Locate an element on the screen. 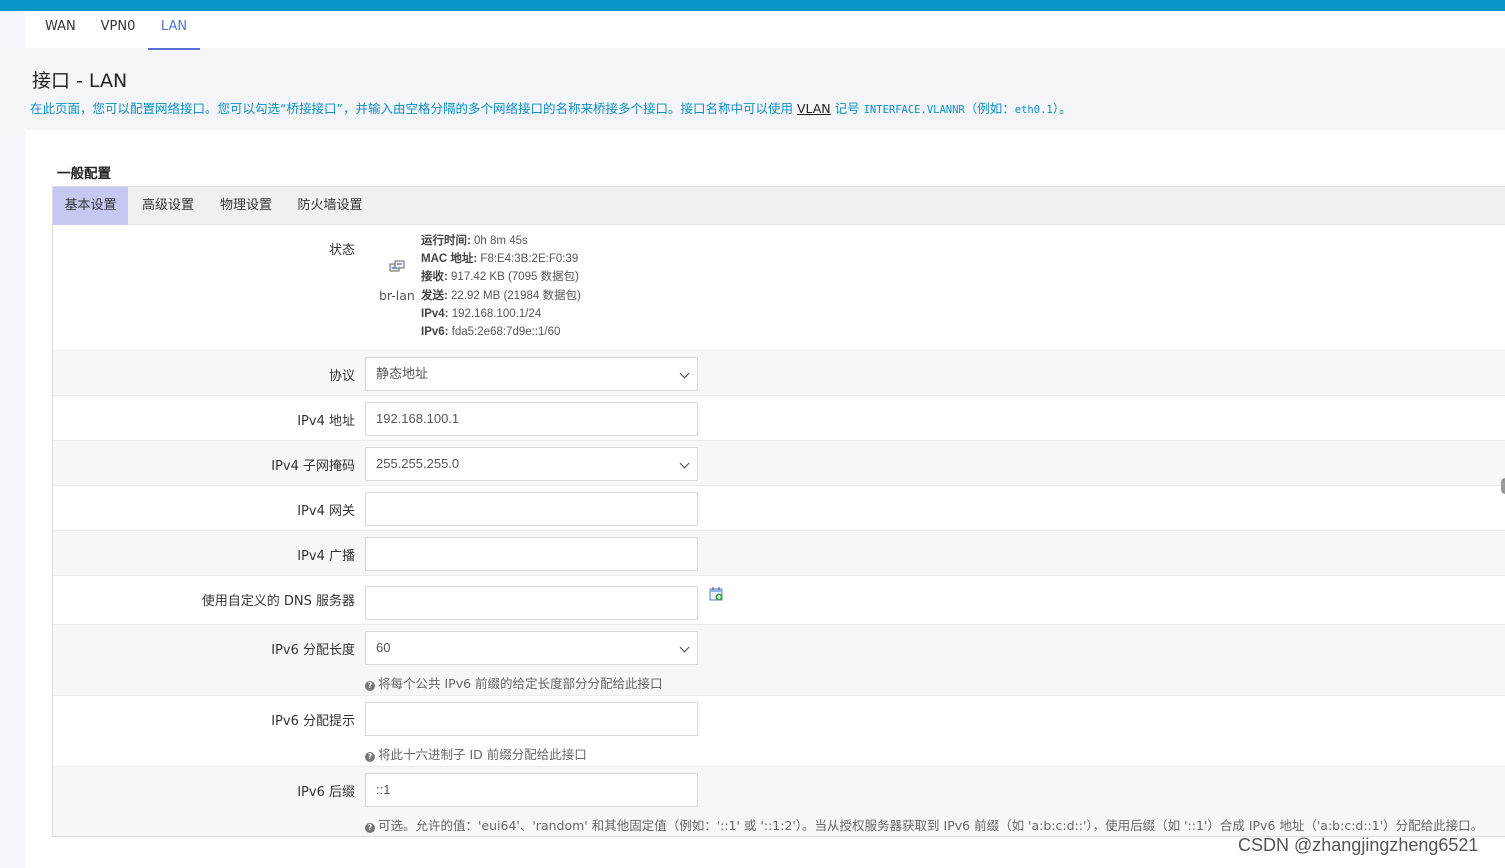  ipv6-assign-hint-row: IPv6 分配提示 ? 将此十六进制子 ID 前缀分配给此接口 is located at coordinates (779, 730).